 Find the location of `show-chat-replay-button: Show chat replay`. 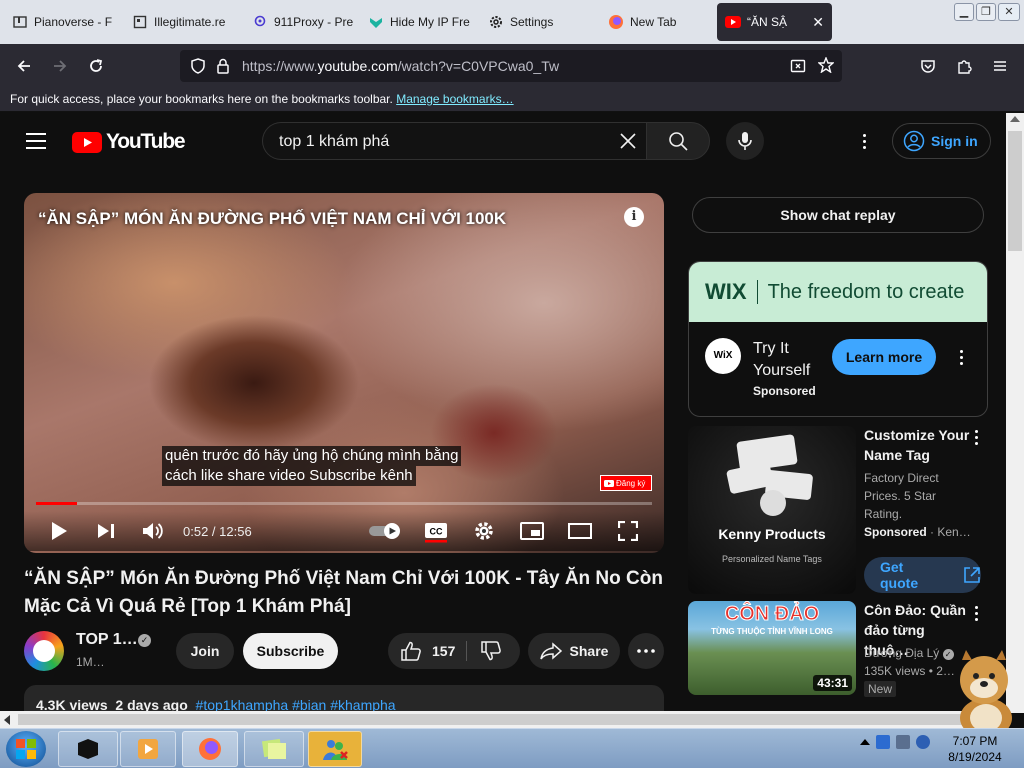

show-chat-replay-button: Show chat replay is located at coordinates (838, 215).